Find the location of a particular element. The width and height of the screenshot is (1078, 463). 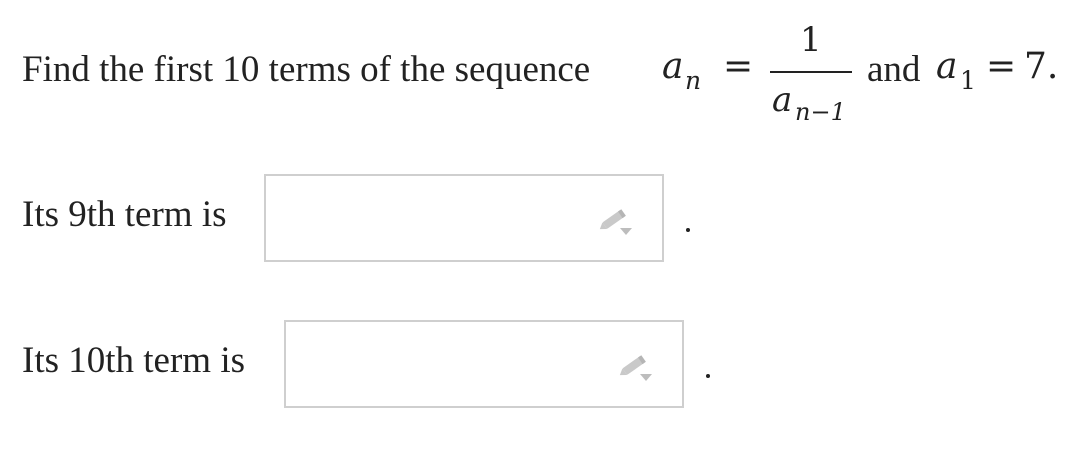

answer-10th-label: Its 10th term is is located at coordinates (134, 360).